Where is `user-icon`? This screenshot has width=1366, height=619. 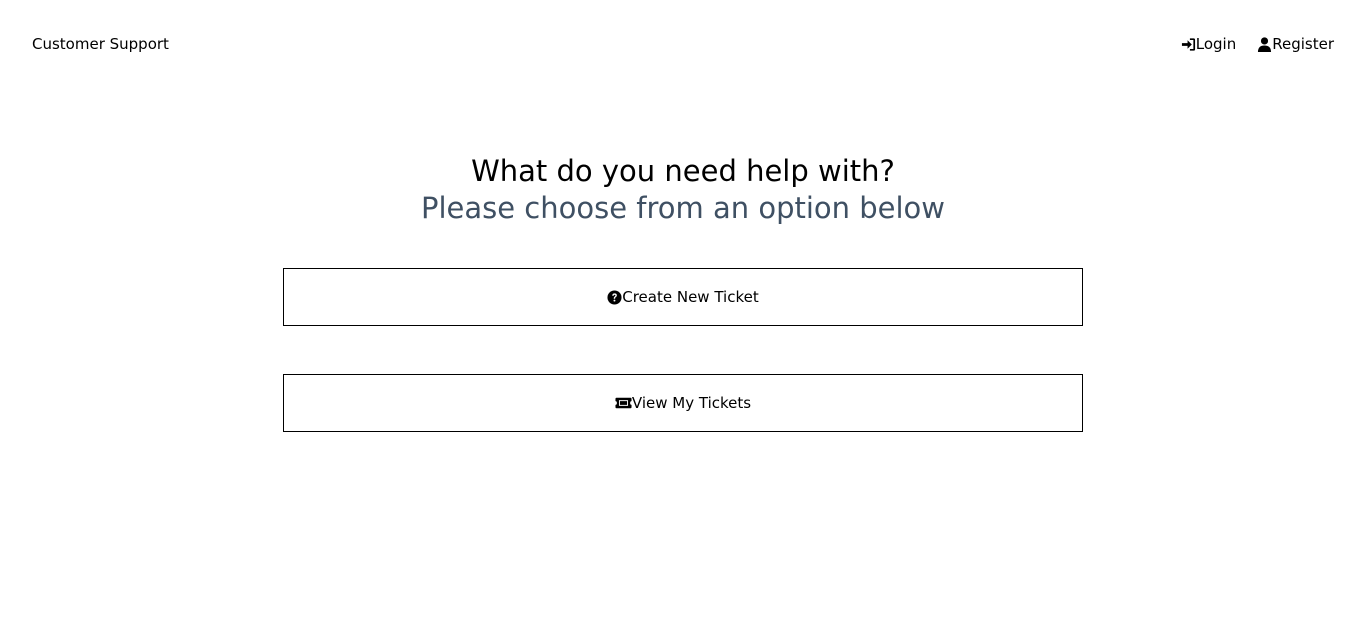 user-icon is located at coordinates (1264, 44).